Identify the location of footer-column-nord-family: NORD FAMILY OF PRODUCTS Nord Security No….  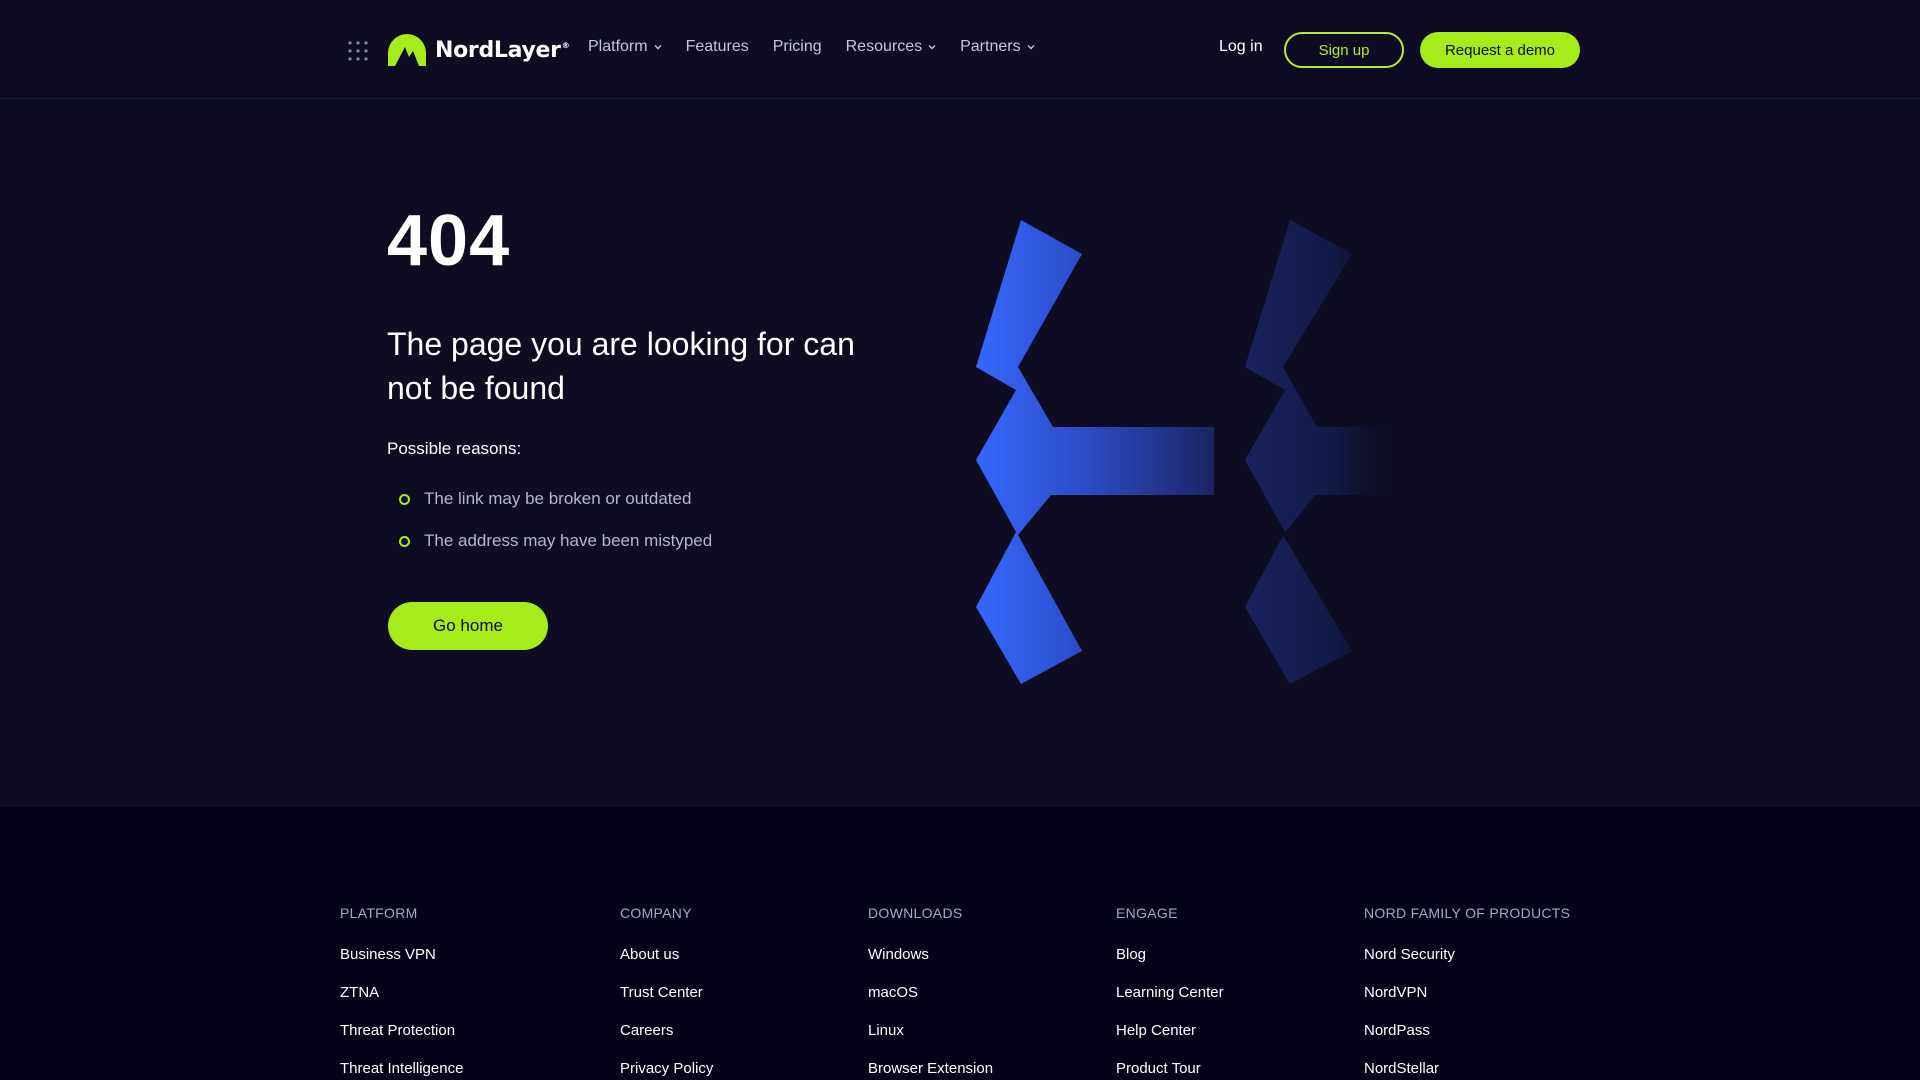
(1467, 992).